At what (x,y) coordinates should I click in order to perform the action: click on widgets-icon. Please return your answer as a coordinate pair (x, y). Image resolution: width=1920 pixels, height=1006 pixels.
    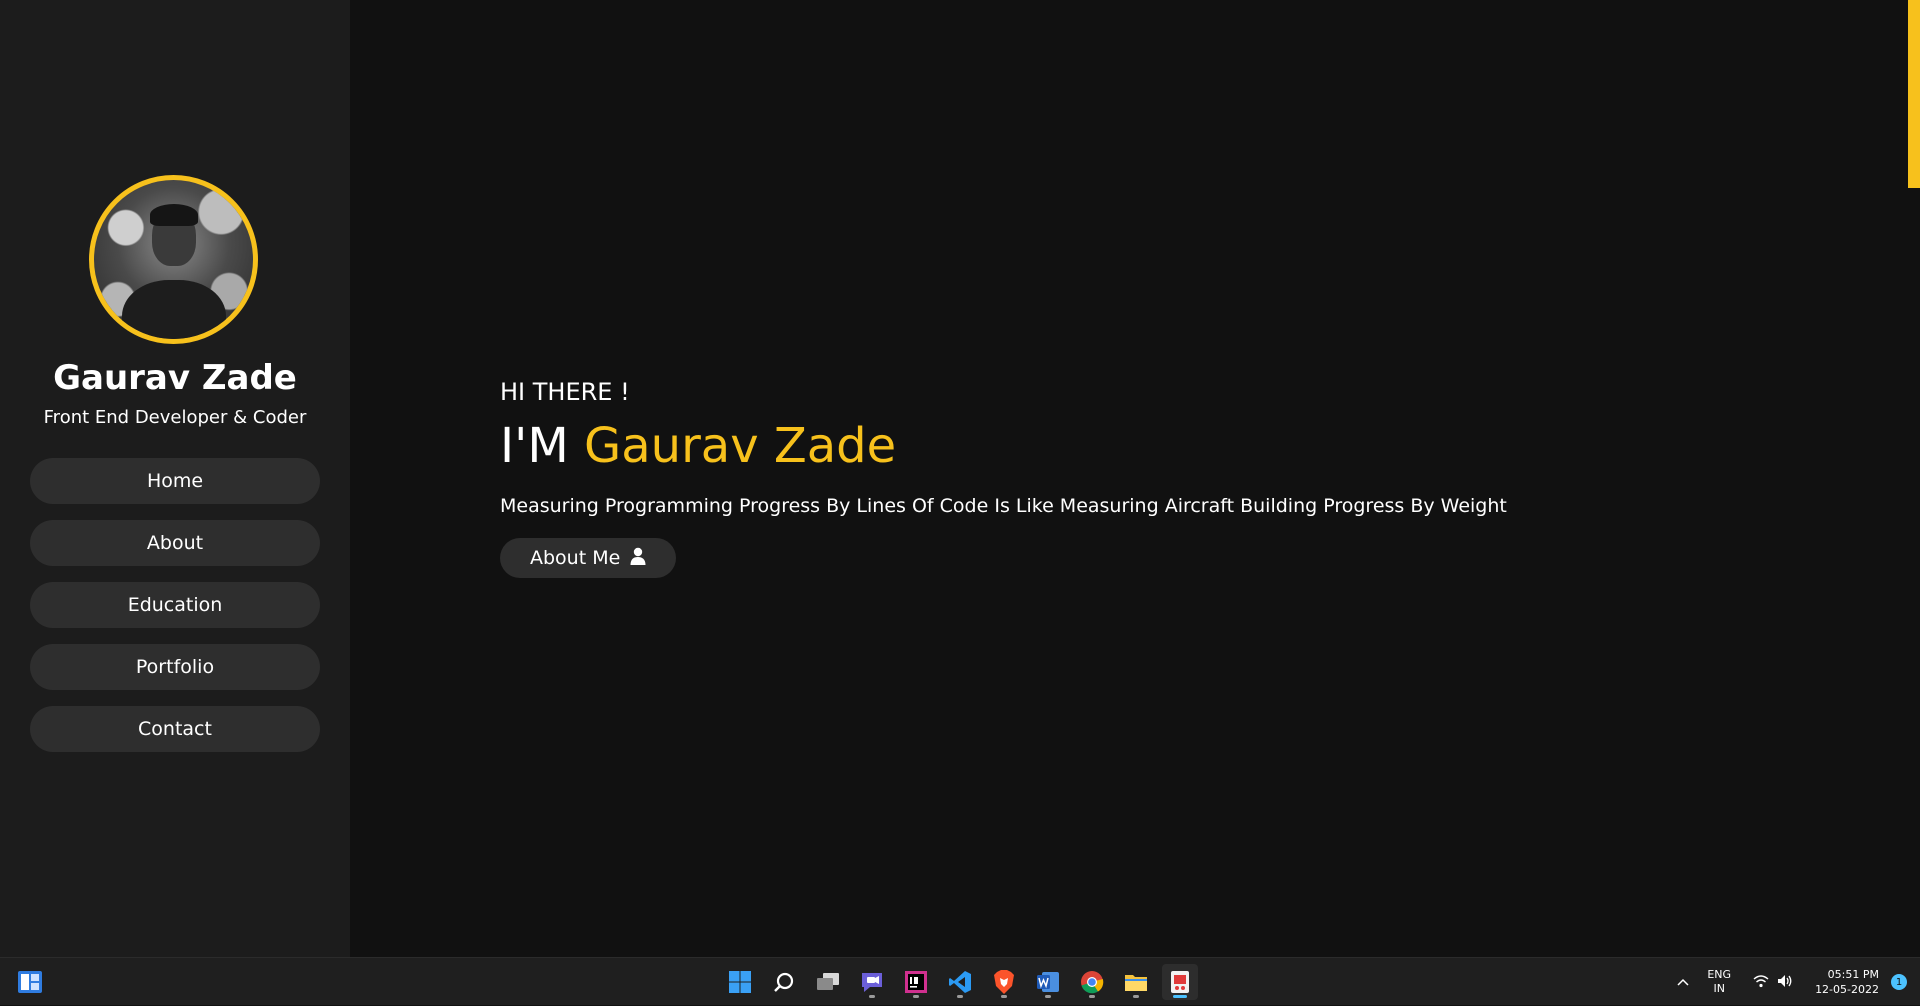
    Looking at the image, I should click on (30, 984).